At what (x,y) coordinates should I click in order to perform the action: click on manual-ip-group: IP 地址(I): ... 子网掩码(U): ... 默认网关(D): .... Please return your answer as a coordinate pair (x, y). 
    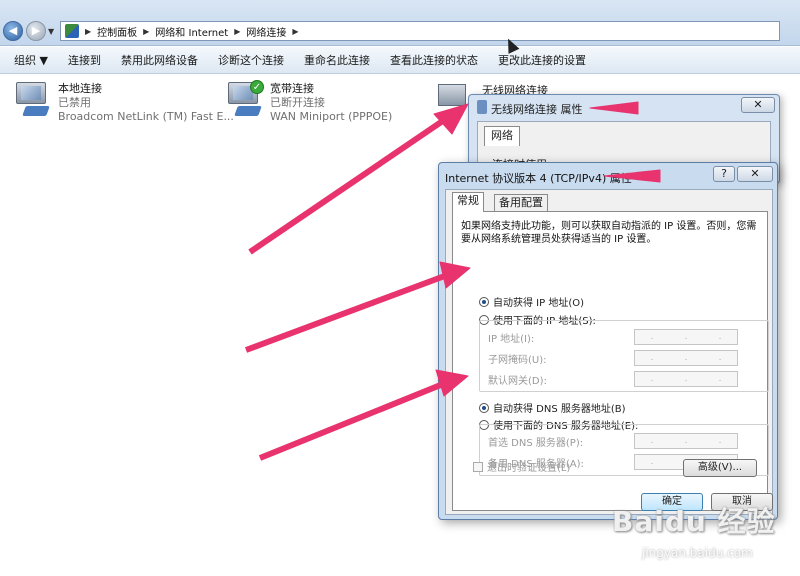
    Looking at the image, I should click on (624, 356).